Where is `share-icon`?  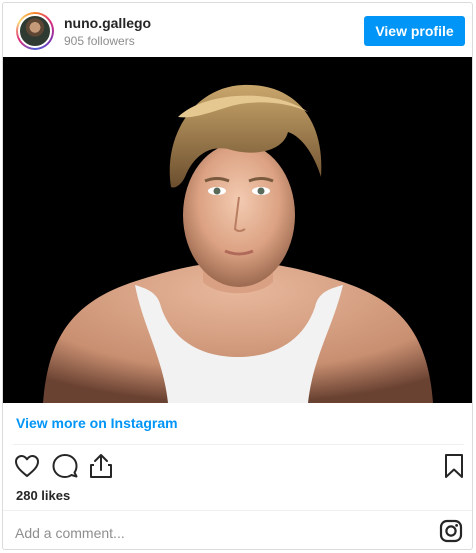
share-icon is located at coordinates (101, 466).